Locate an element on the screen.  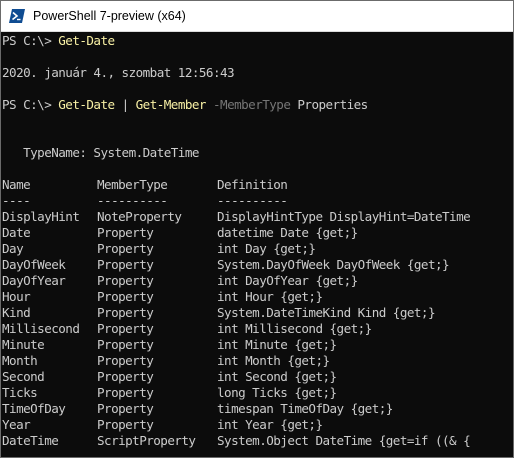
member-name: DayOfYear is located at coordinates (34, 280).